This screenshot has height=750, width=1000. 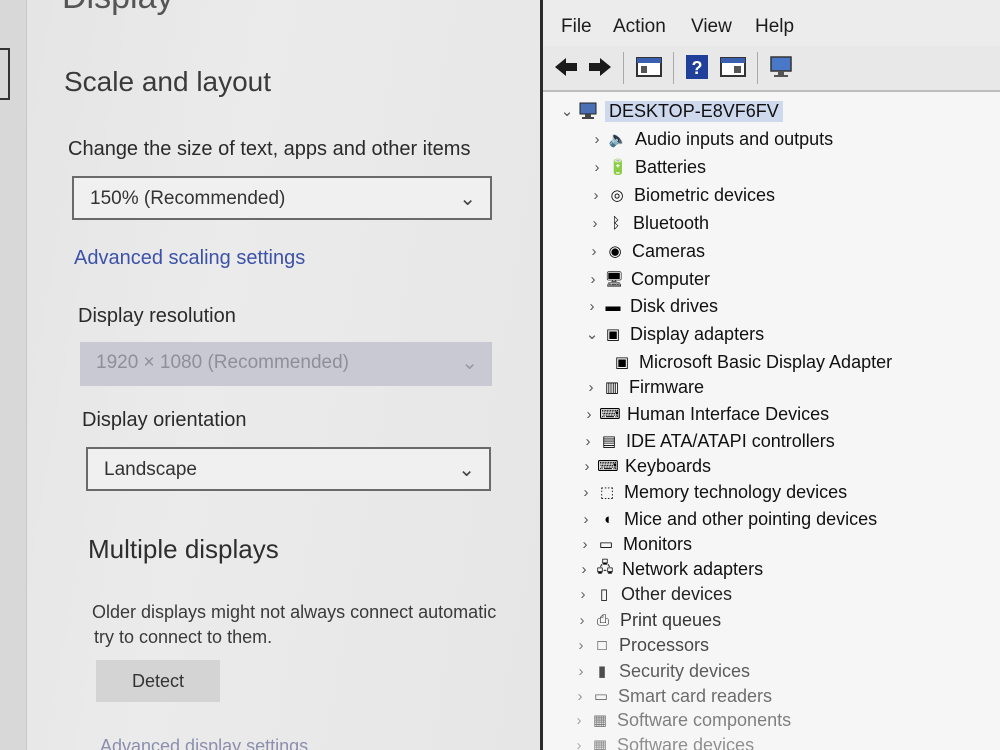 What do you see at coordinates (645, 251) in the screenshot?
I see `tree-category-item: › ◉ Cameras` at bounding box center [645, 251].